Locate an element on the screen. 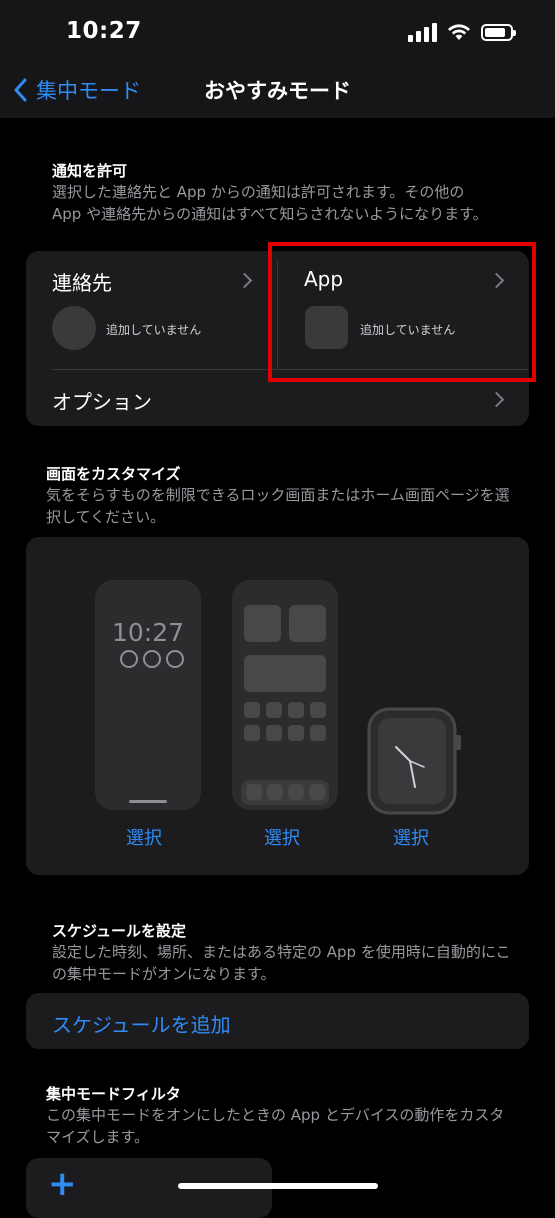  battery-icon is located at coordinates (498, 32).